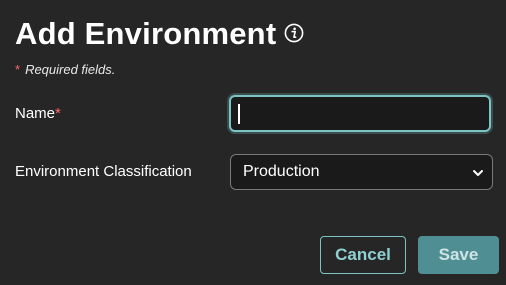  I want to click on info-icon, so click(294, 33).